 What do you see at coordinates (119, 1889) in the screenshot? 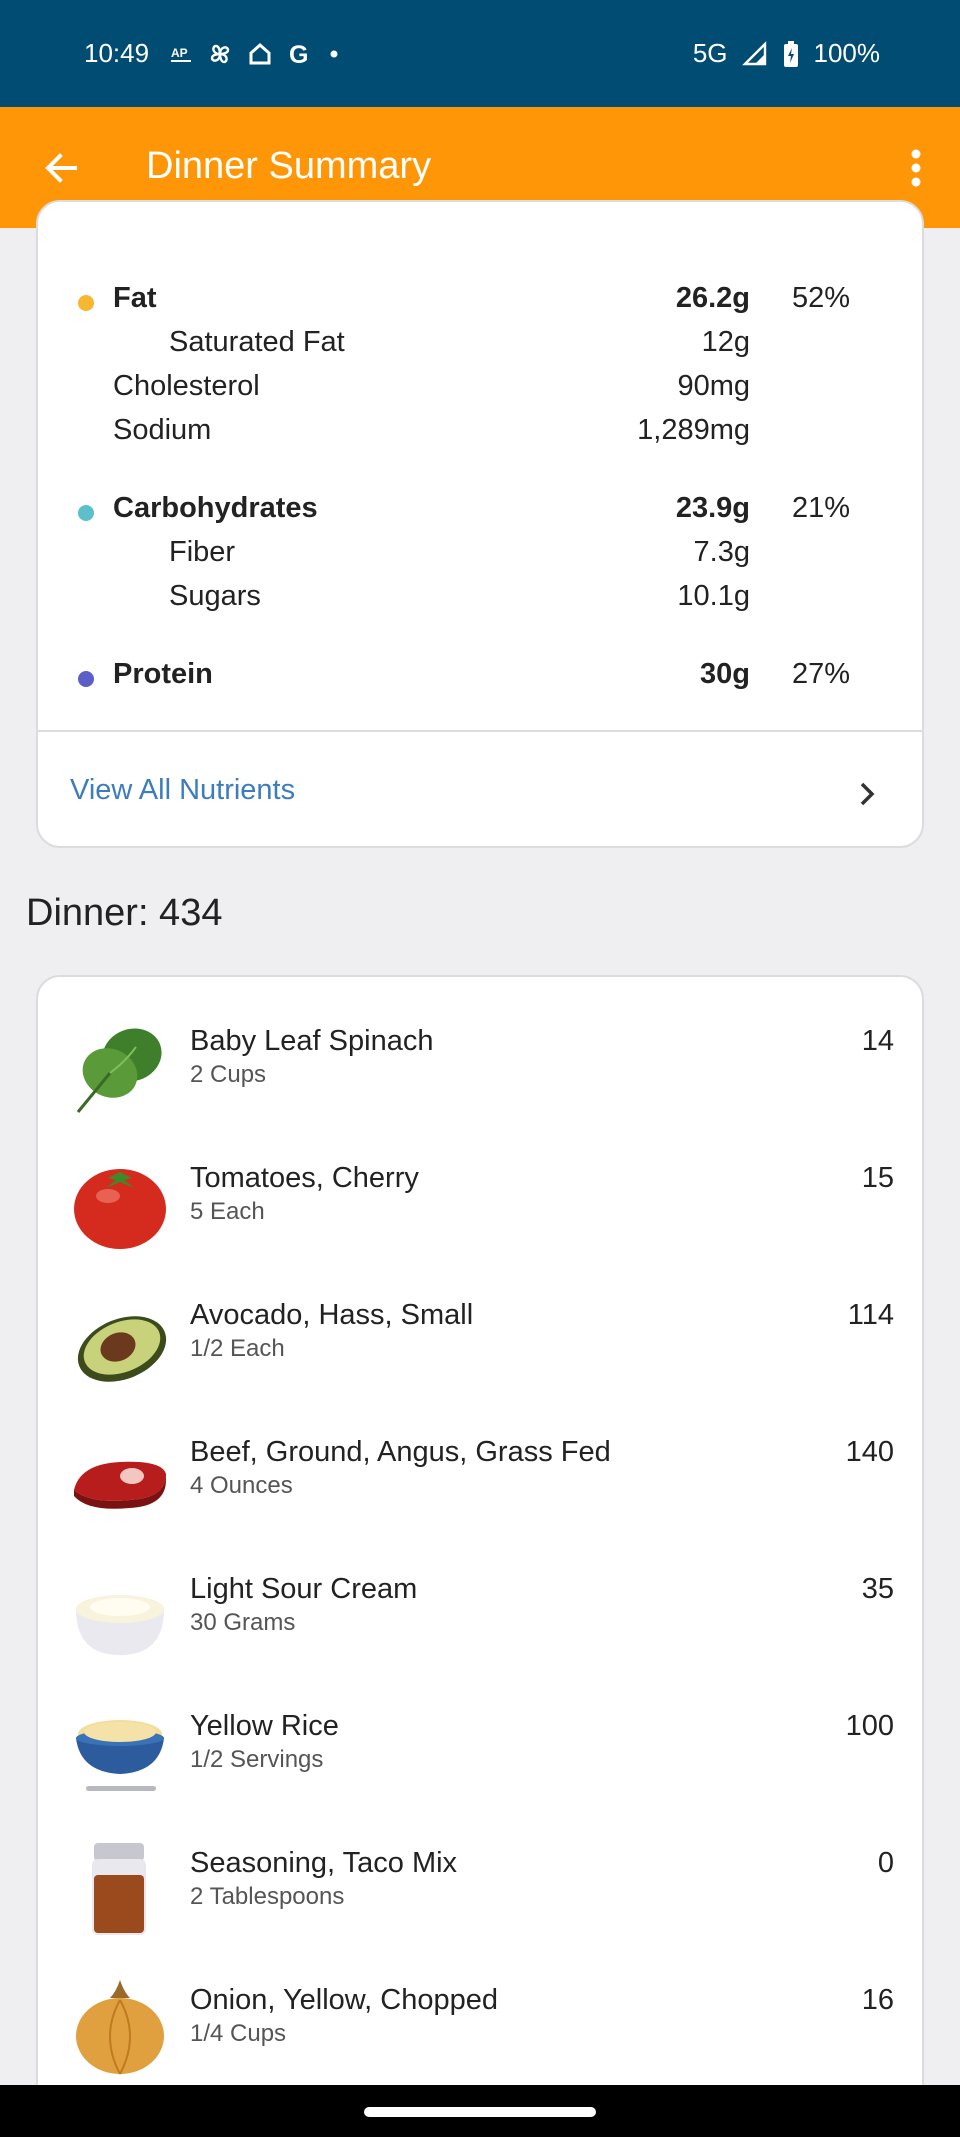
I see `spice-jar-icon` at bounding box center [119, 1889].